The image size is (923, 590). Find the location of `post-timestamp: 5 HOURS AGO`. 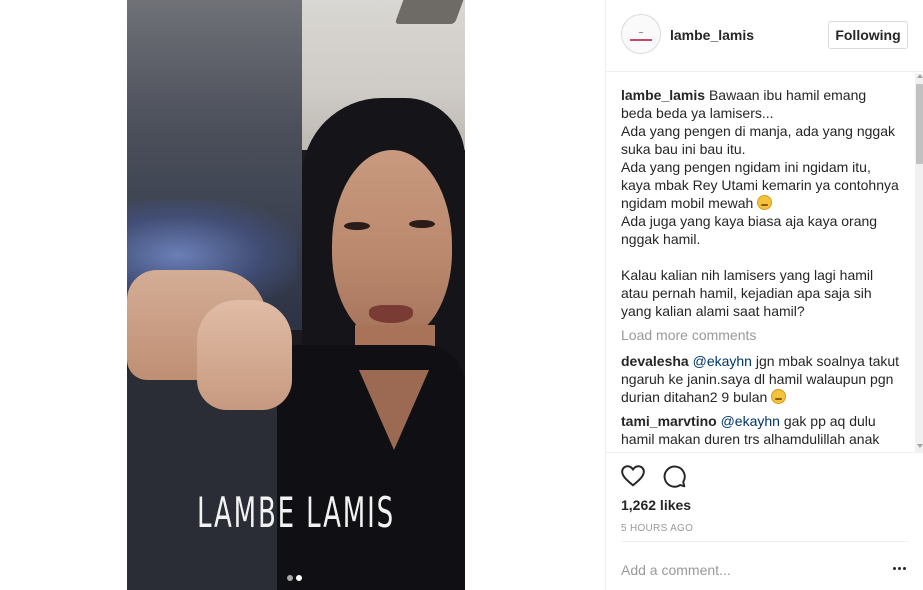

post-timestamp: 5 HOURS AGO is located at coordinates (657, 528).